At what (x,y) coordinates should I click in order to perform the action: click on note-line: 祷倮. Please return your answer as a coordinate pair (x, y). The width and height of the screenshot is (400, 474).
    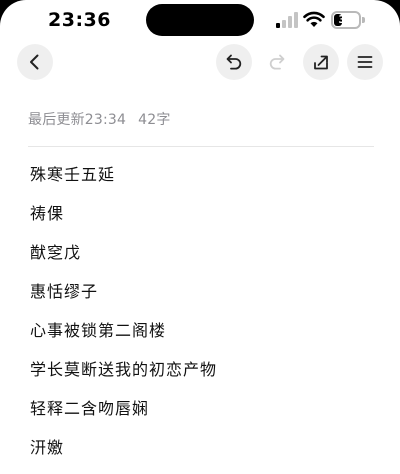
    Looking at the image, I should click on (123, 218).